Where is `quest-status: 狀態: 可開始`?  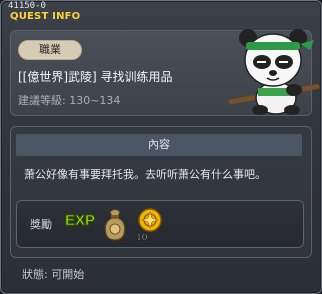
quest-status: 狀態: 可開始 is located at coordinates (53, 274).